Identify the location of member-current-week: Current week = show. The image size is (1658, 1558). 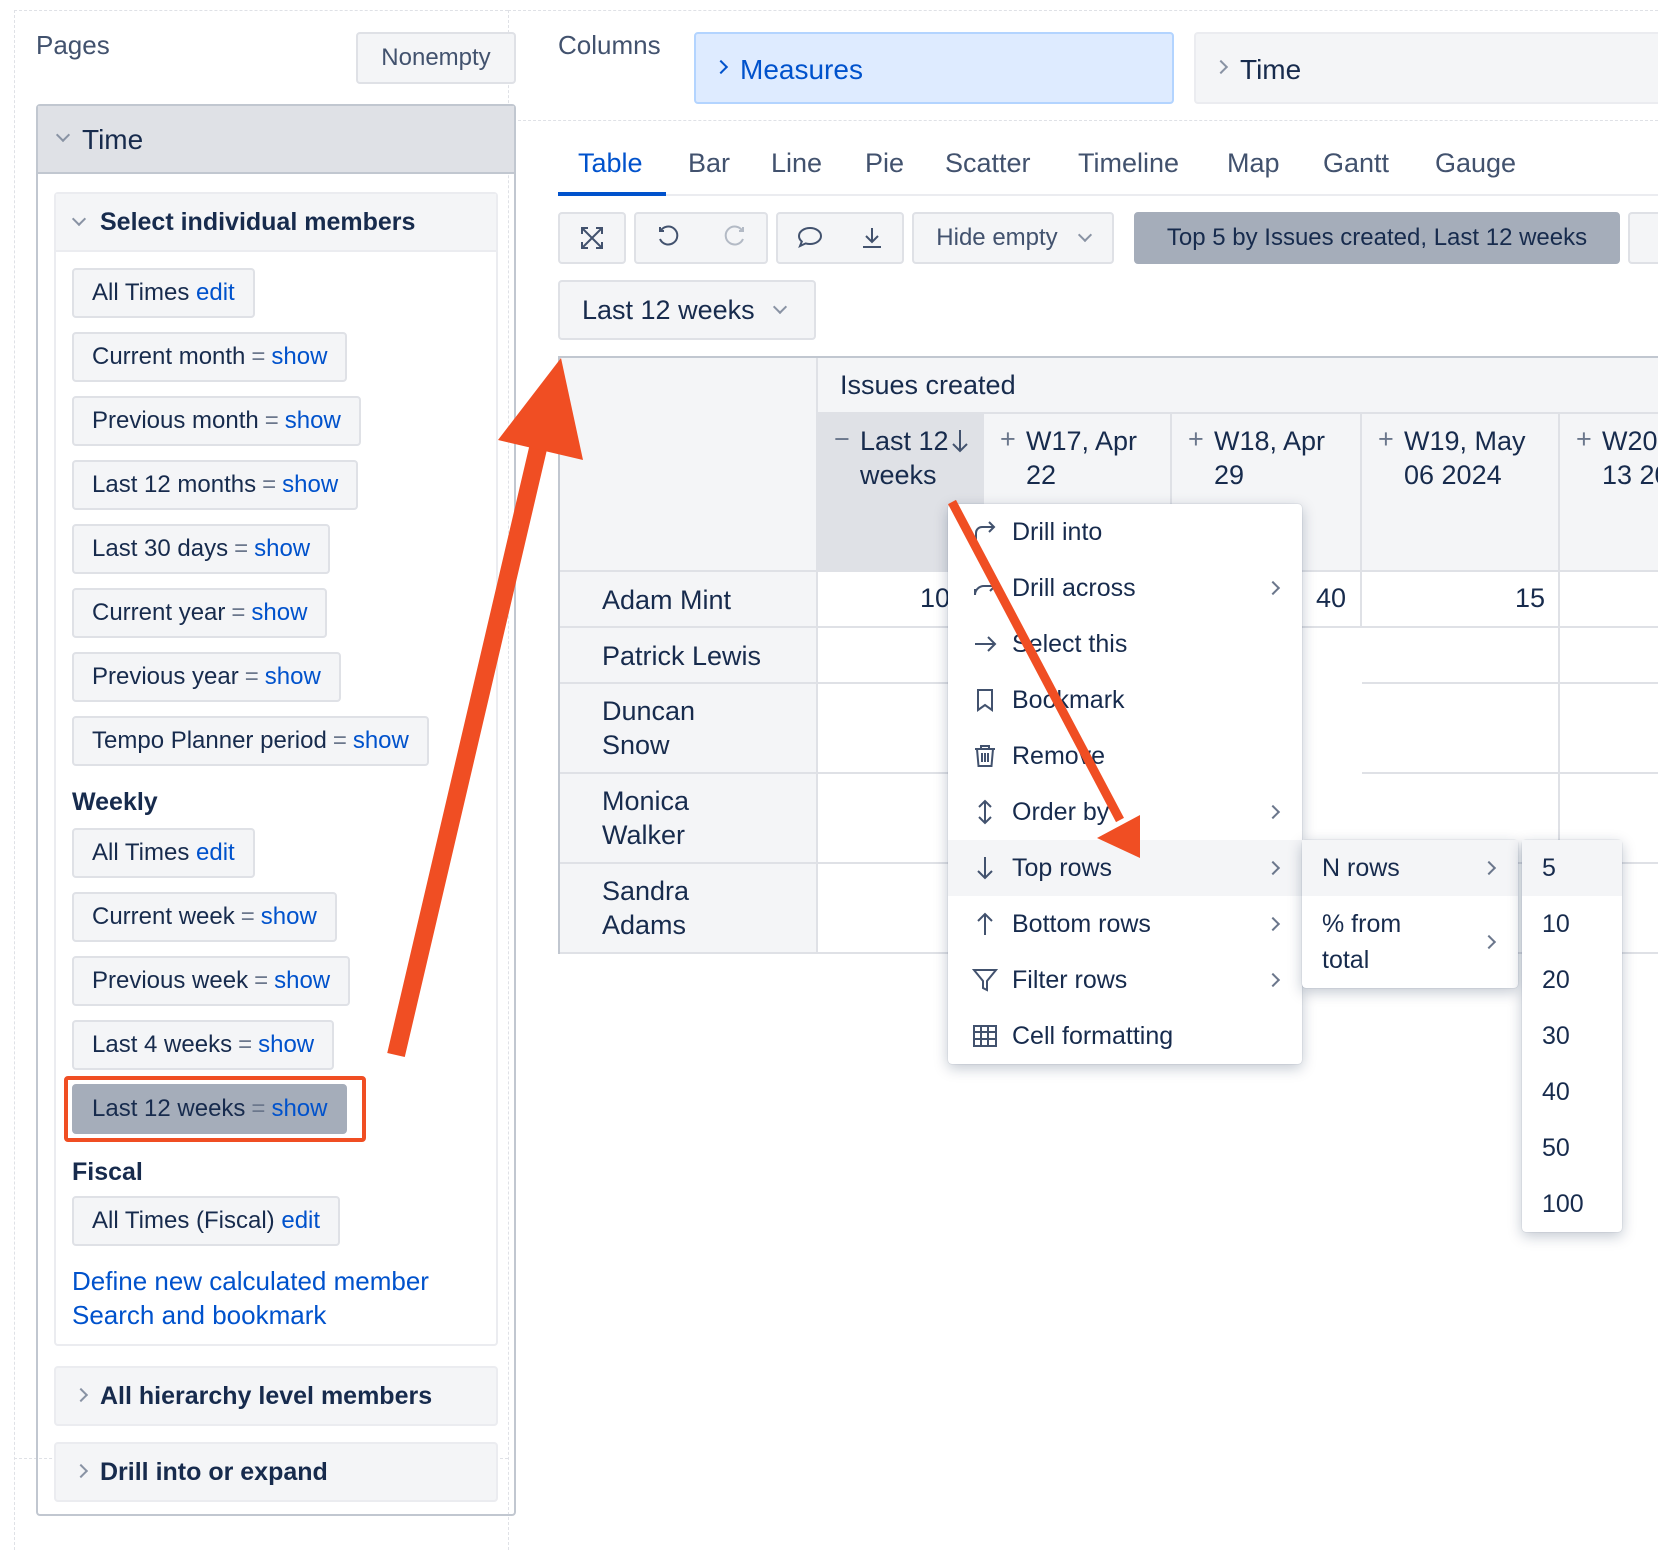
(204, 917).